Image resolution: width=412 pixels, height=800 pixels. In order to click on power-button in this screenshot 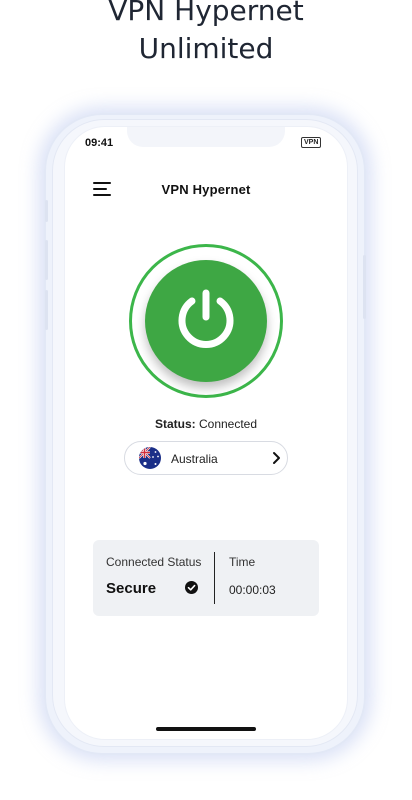, I will do `click(206, 321)`.